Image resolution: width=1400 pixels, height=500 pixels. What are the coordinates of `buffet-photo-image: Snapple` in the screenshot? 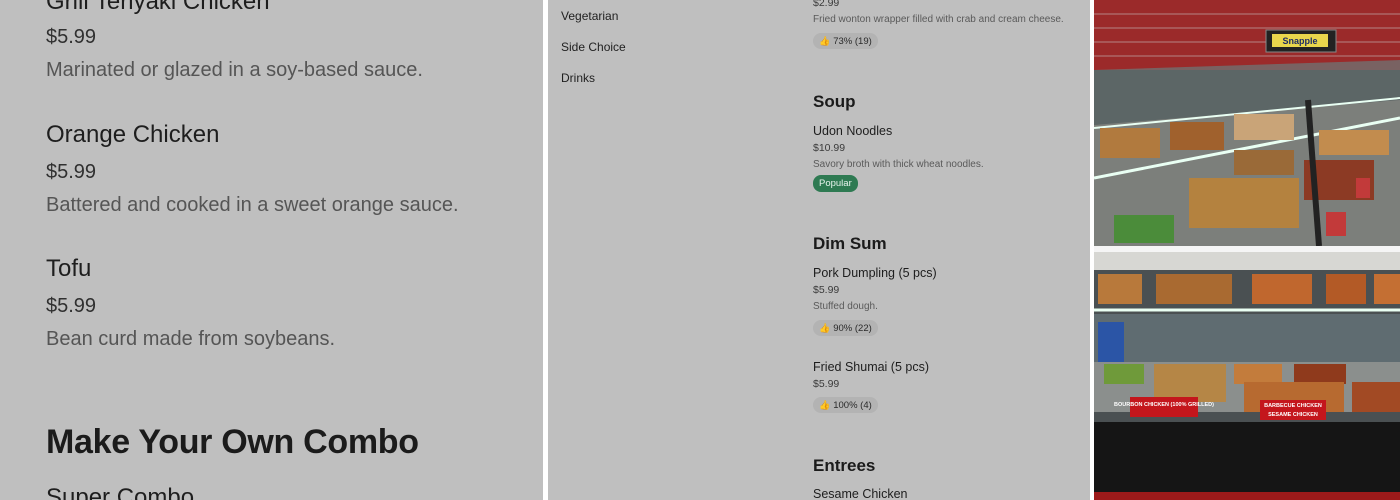 It's located at (1247, 123).